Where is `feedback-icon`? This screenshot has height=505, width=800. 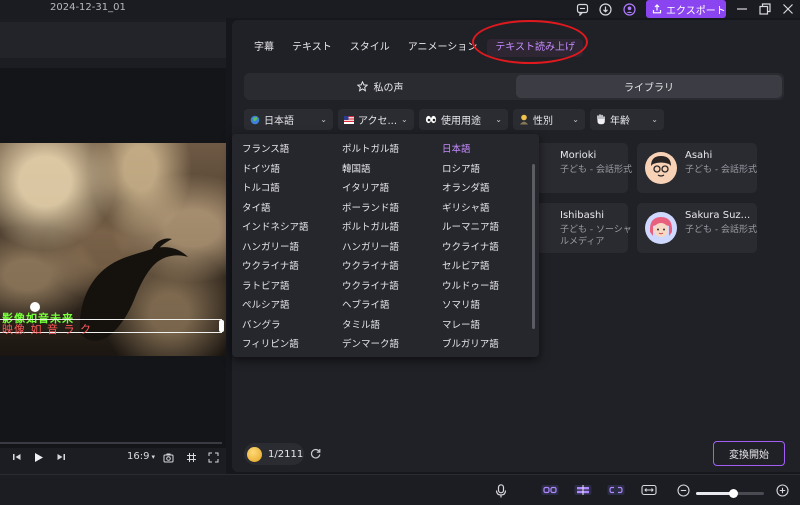 feedback-icon is located at coordinates (582, 9).